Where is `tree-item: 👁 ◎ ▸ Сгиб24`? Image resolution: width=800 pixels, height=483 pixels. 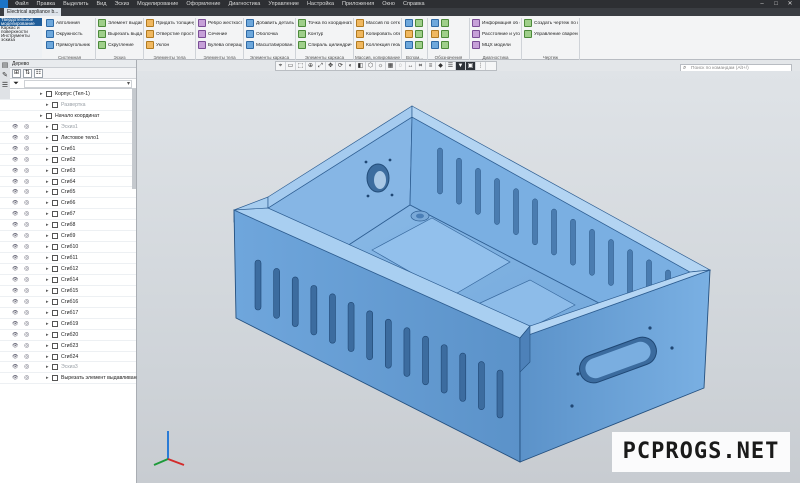
tree-item: 👁 ◎ ▸ Сгиб24 is located at coordinates (68, 357).